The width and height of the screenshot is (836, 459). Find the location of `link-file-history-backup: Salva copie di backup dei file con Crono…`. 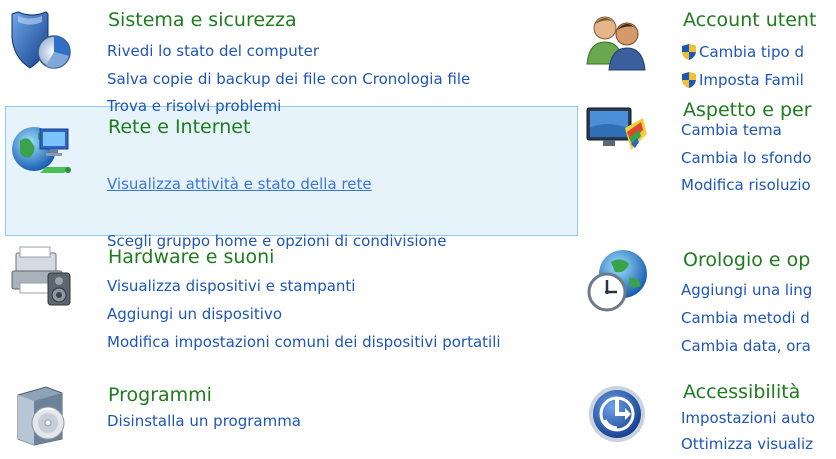

link-file-history-backup: Salva copie di backup dei file con Crono… is located at coordinates (288, 79).